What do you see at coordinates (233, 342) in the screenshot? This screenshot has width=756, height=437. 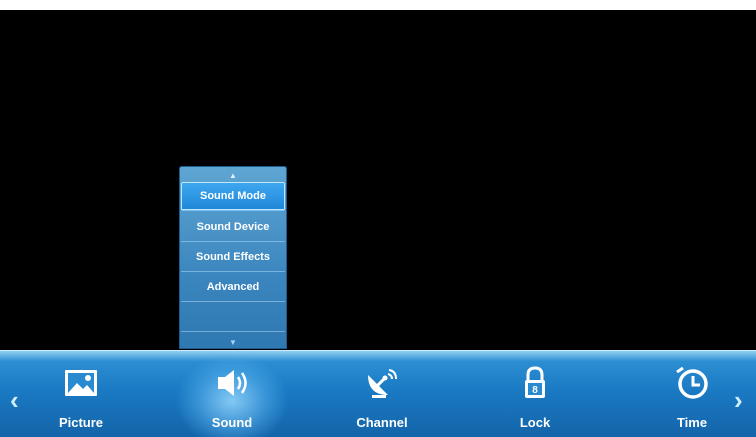 I see `scroll-down-icon: ▼` at bounding box center [233, 342].